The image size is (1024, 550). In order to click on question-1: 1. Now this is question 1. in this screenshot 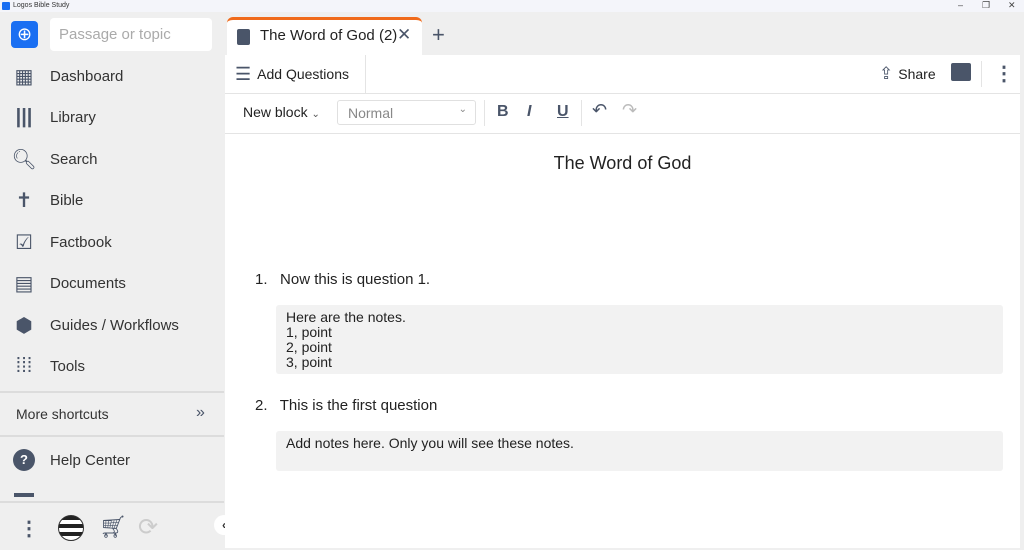, I will do `click(342, 279)`.